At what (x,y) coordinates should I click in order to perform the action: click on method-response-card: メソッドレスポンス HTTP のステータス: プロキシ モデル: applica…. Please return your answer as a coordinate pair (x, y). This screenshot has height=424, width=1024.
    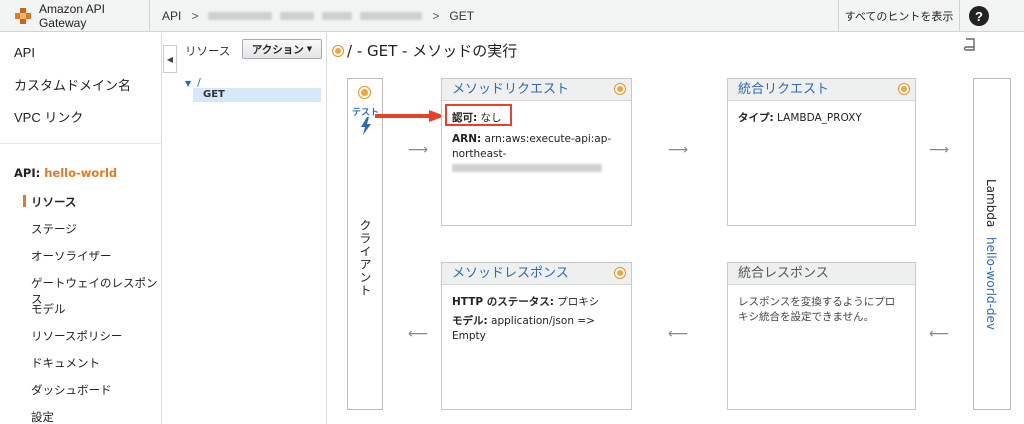
    Looking at the image, I should click on (536, 336).